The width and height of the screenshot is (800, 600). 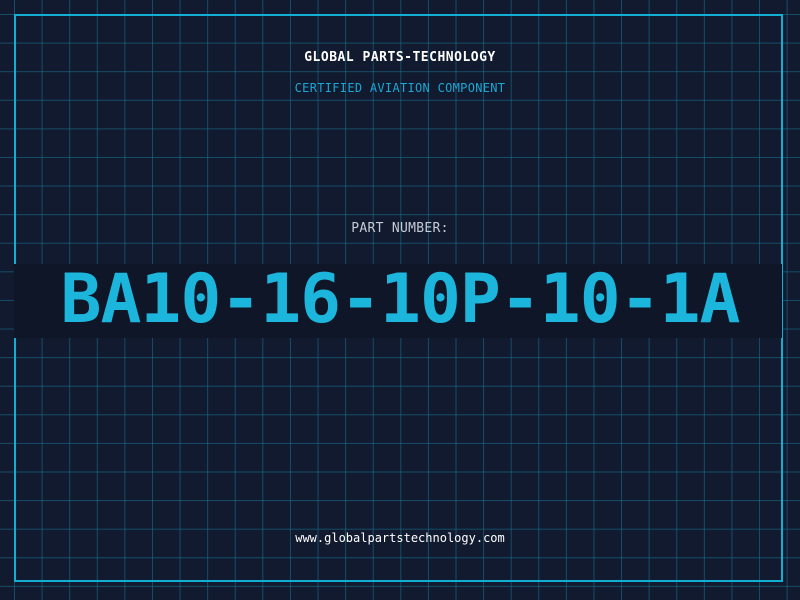 I want to click on company-name: GLOBAL PARTS-TECHNOLOGY, so click(x=400, y=57).